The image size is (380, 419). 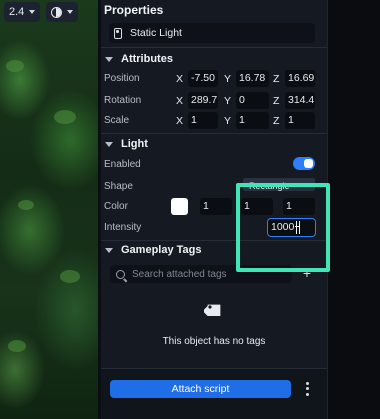 What do you see at coordinates (279, 184) in the screenshot?
I see `shape-dropdown: Rectangle` at bounding box center [279, 184].